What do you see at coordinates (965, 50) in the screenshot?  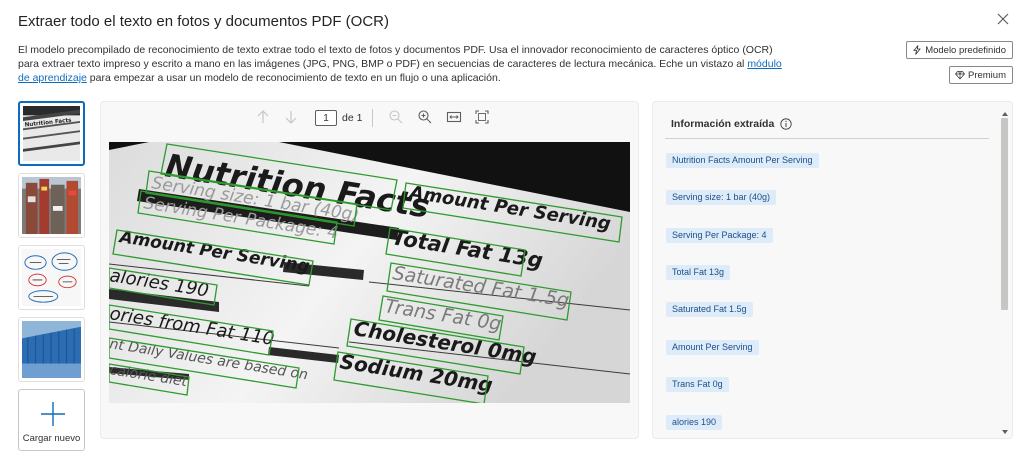 I see `prebuilt-model-label: Modelo predefinido` at bounding box center [965, 50].